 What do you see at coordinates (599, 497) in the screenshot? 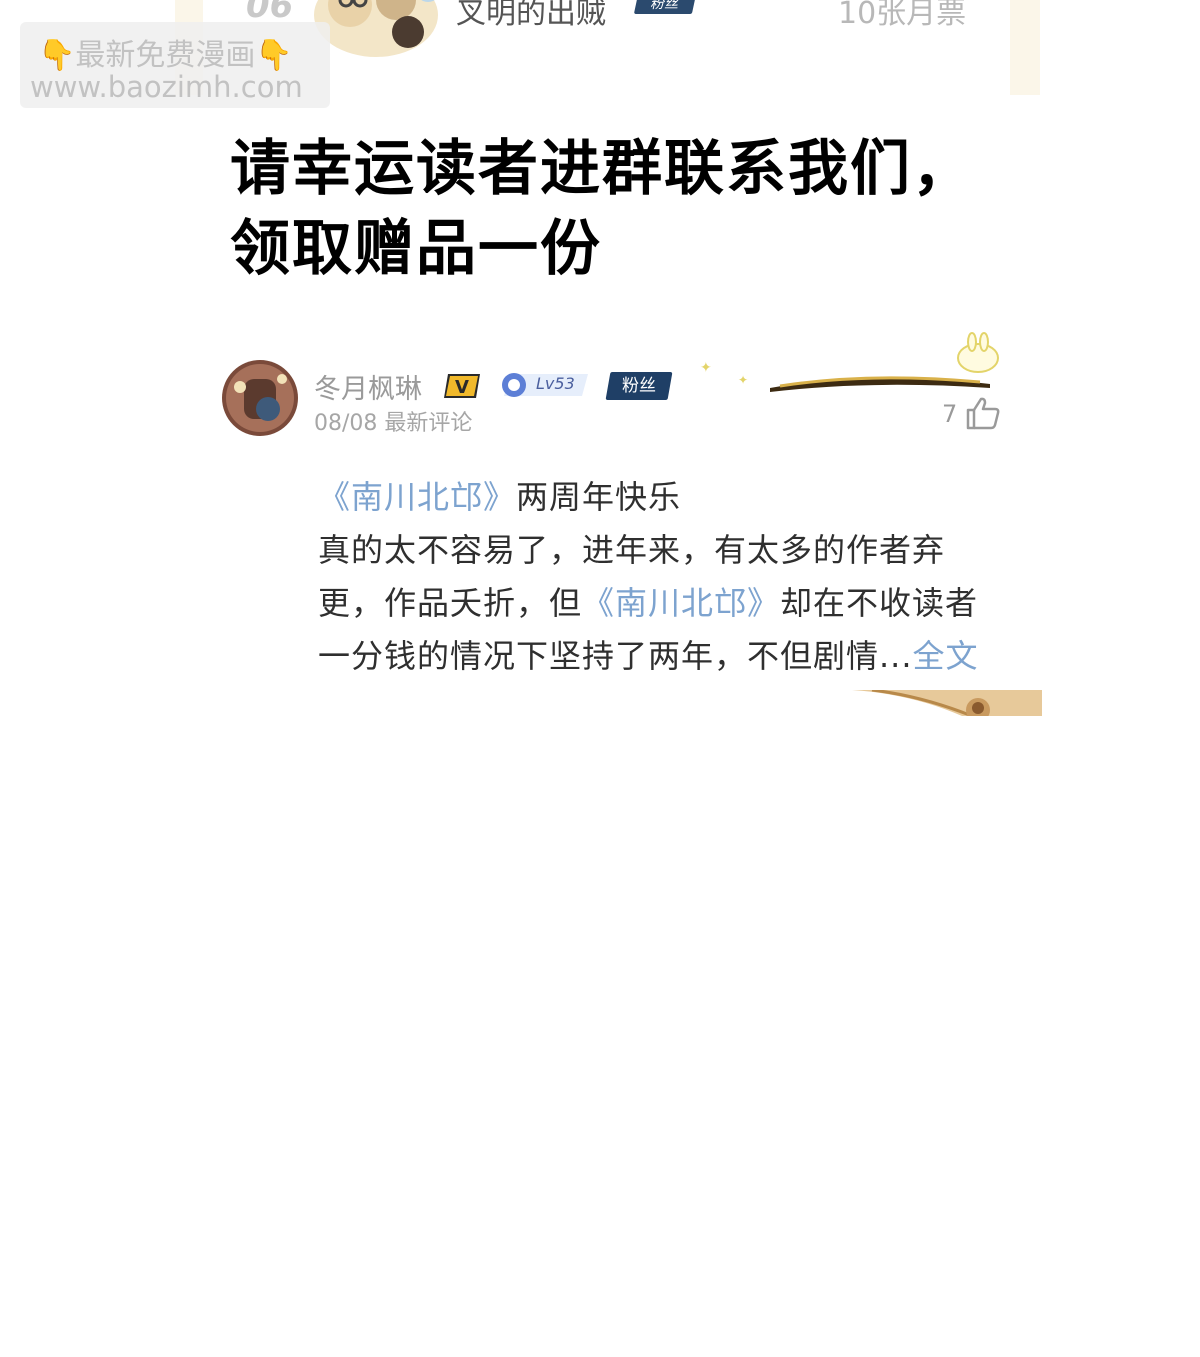
I see `comment-line-1-text: 两周年快乐` at bounding box center [599, 497].